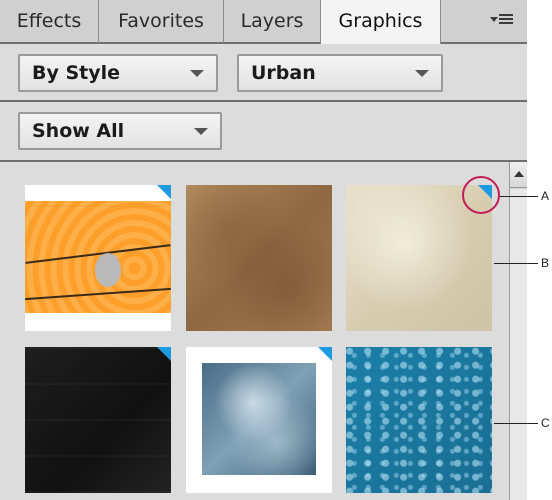 The image size is (552, 500). What do you see at coordinates (161, 22) in the screenshot?
I see `tab-favorites: Favorites` at bounding box center [161, 22].